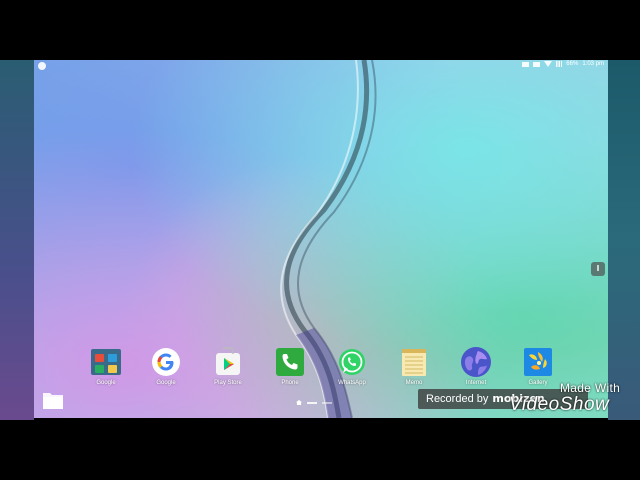 This screenshot has height=480, width=640. What do you see at coordinates (598, 269) in the screenshot?
I see `edge-panel-handle: ‖` at bounding box center [598, 269].